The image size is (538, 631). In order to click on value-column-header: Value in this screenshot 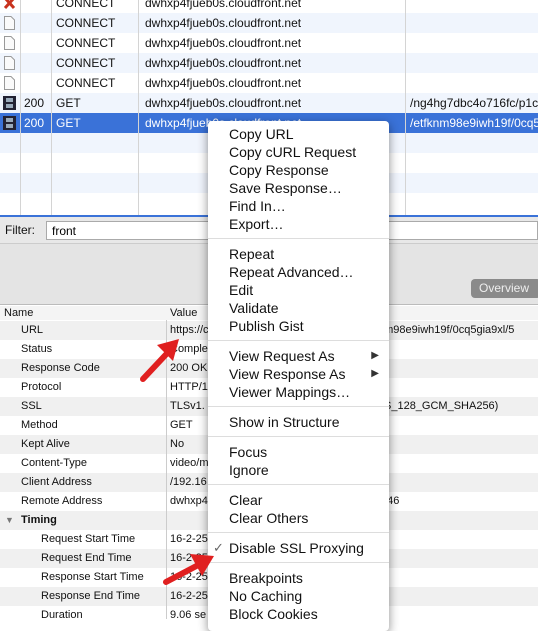, I will do `click(183, 313)`.